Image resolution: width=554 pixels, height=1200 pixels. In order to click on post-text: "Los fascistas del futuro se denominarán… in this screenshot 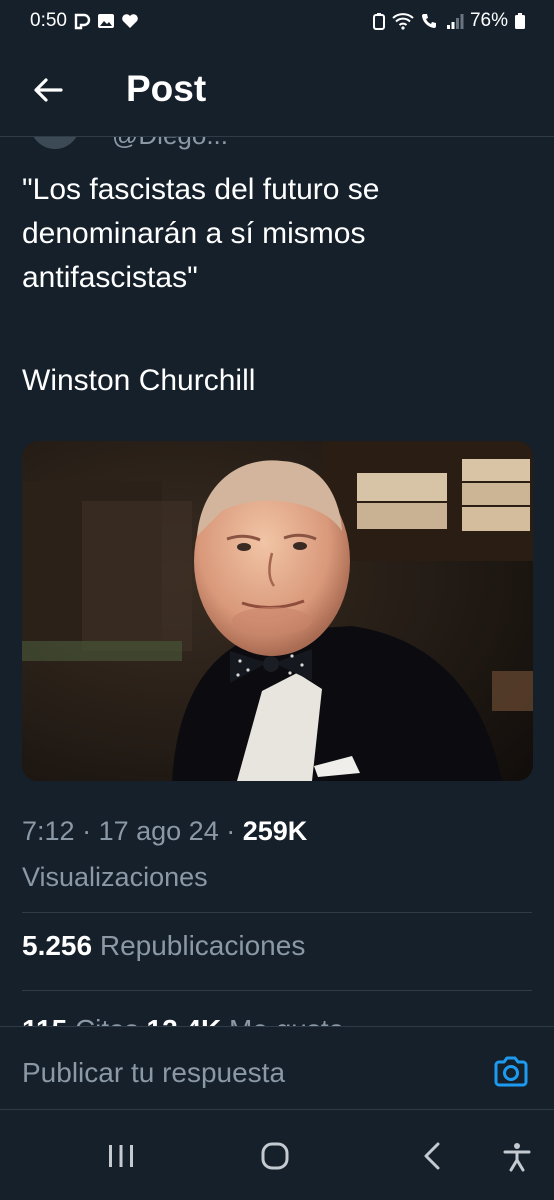, I will do `click(201, 233)`.